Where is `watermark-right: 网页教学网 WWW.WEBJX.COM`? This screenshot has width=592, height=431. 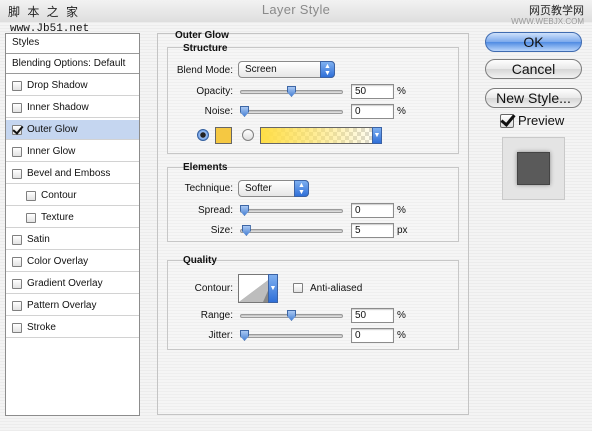
watermark-right: 网页教学网 WWW.WEBJX.COM is located at coordinates (547, 14).